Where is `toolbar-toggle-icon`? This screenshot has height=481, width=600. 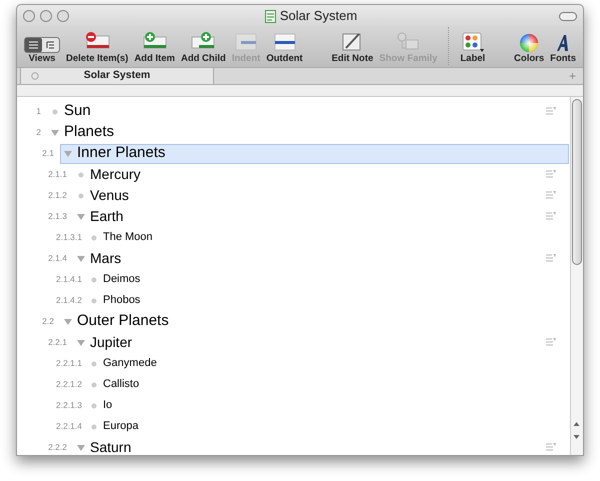 toolbar-toggle-icon is located at coordinates (568, 16).